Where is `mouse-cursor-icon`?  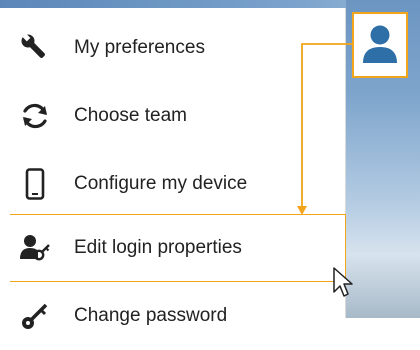
mouse-cursor-icon is located at coordinates (343, 282).